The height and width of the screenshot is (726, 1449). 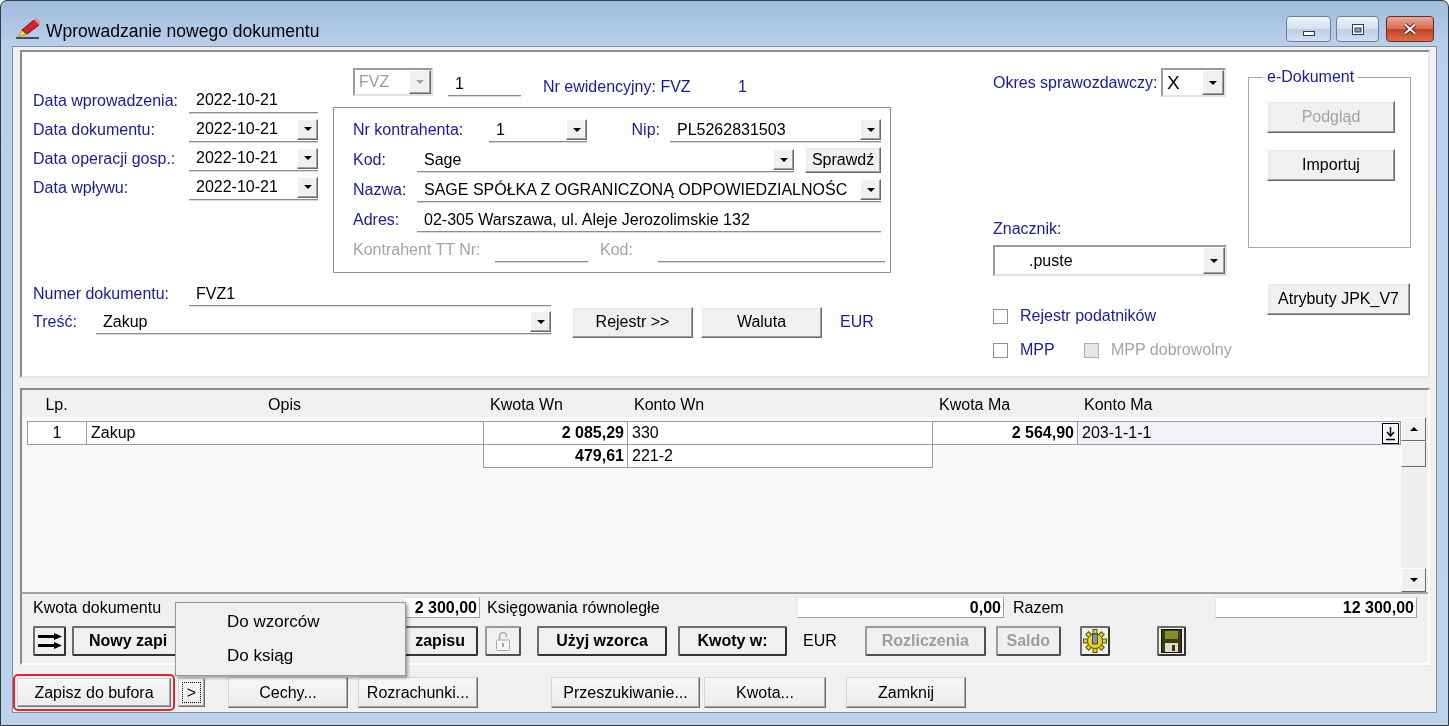 I want to click on maximize-button, so click(x=1357, y=29).